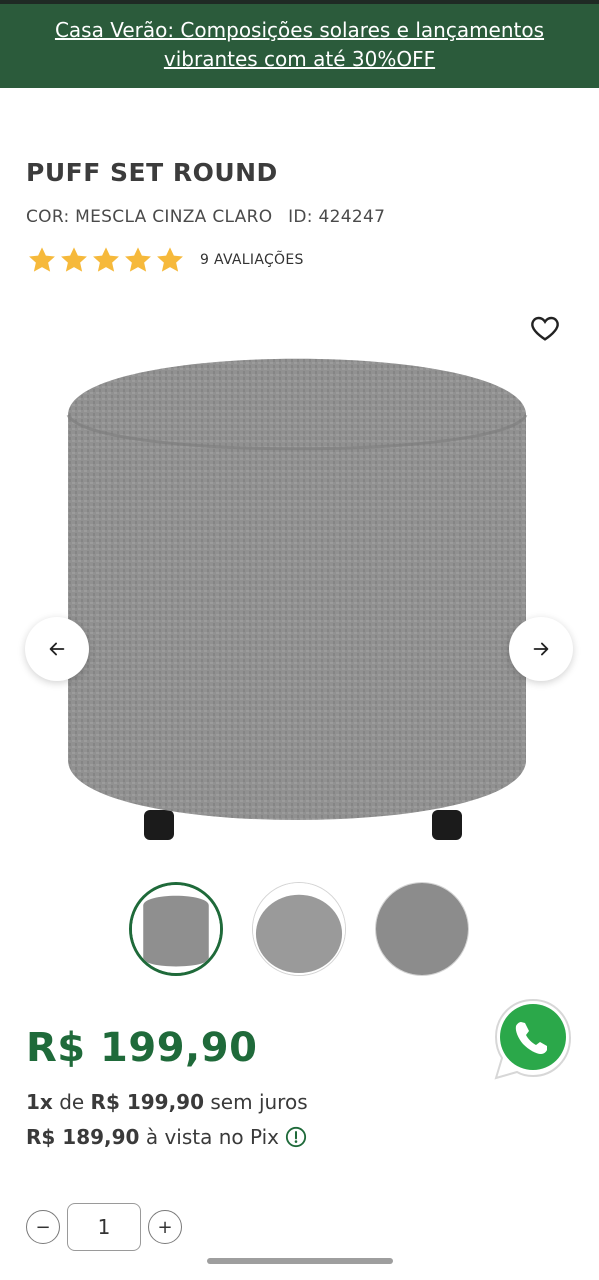 The height and width of the screenshot is (1280, 599). I want to click on quantity-stepper: − 1 +, so click(104, 1227).